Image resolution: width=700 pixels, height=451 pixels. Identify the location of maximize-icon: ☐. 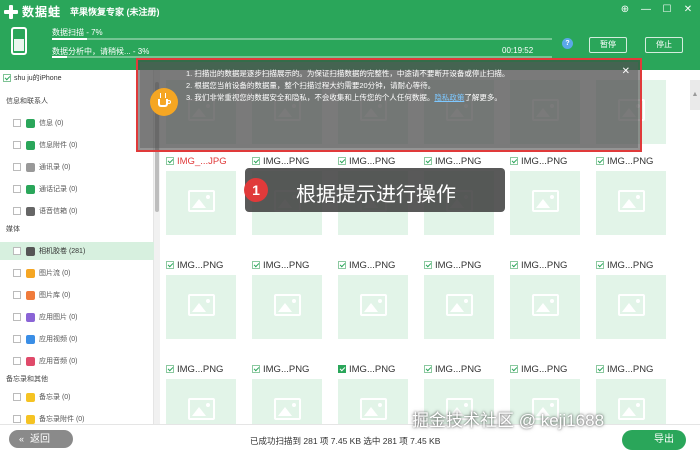
(667, 10).